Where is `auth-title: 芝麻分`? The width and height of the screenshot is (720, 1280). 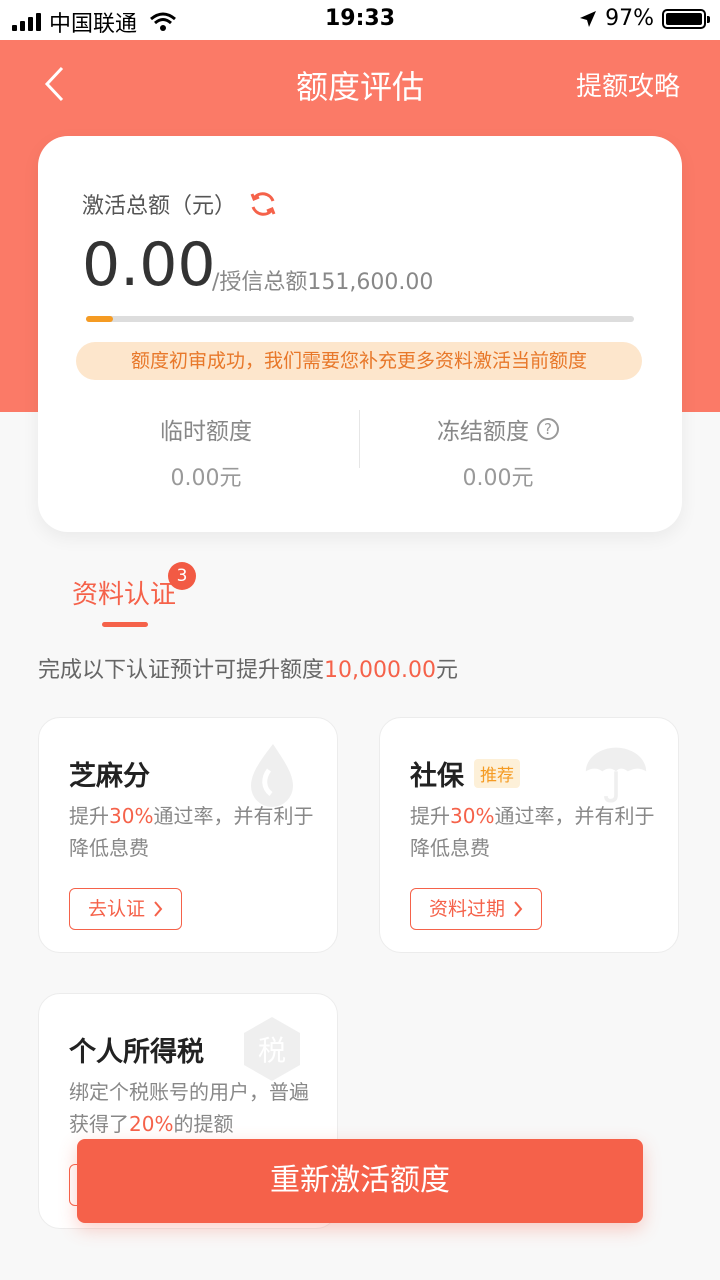 auth-title: 芝麻分 is located at coordinates (109, 776).